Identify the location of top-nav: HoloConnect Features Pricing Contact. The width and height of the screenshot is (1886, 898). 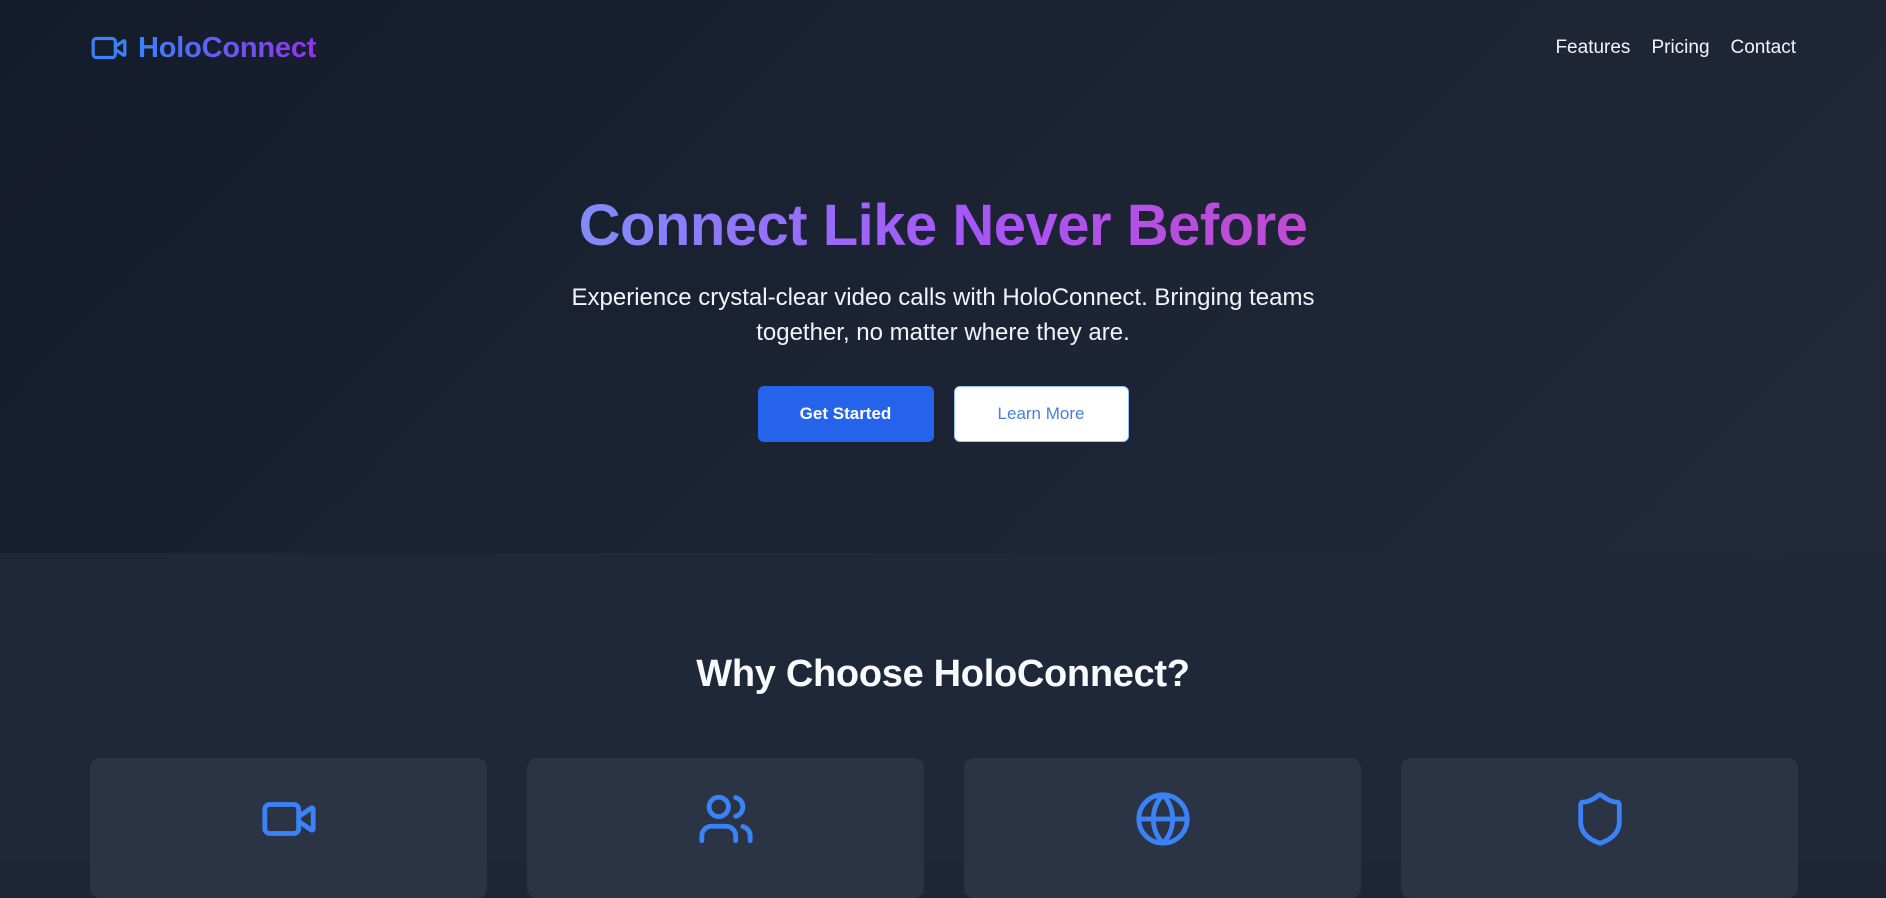
(943, 48).